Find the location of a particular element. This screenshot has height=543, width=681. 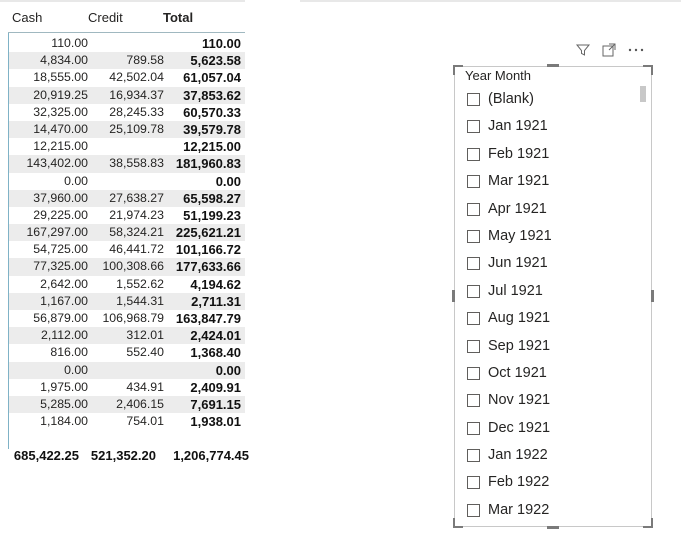

column-header-credit: Credit is located at coordinates (105, 17).